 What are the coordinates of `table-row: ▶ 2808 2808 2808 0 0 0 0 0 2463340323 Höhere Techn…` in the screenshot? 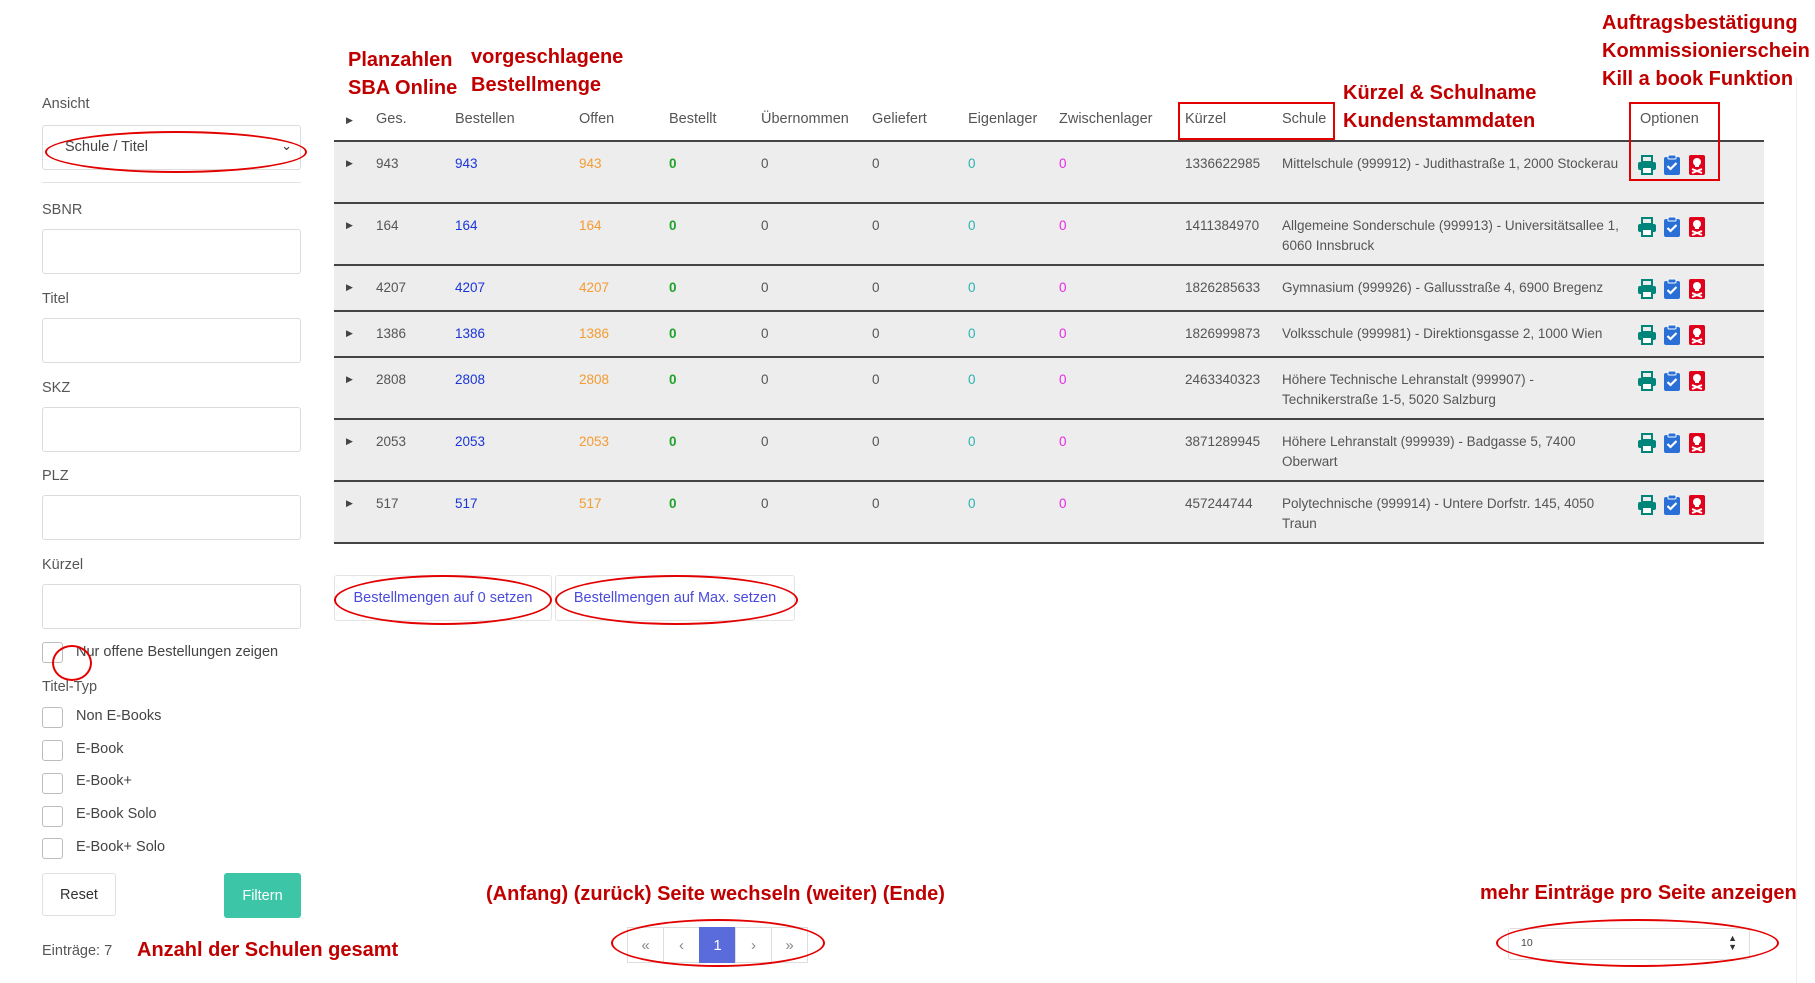 It's located at (1049, 389).